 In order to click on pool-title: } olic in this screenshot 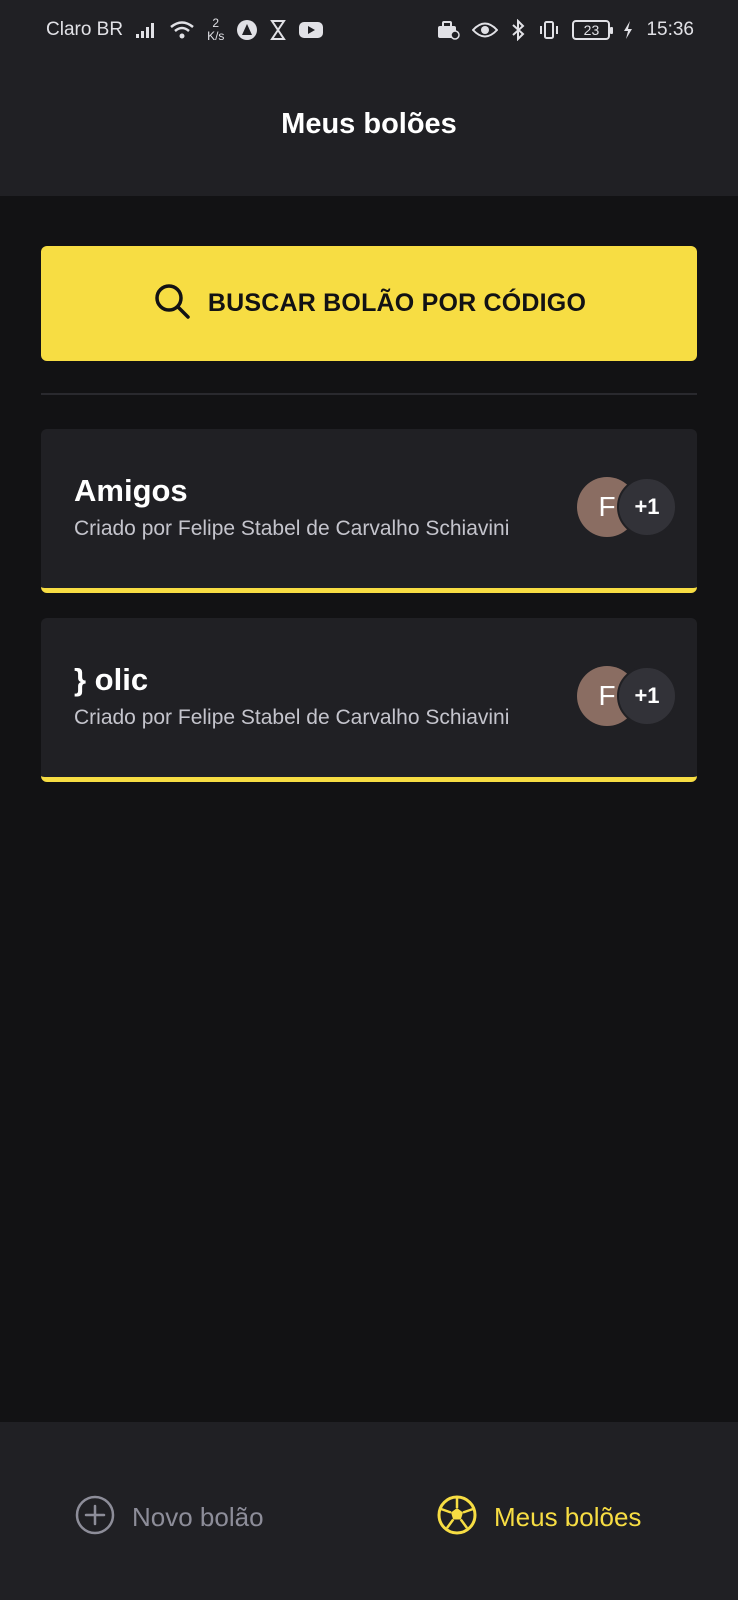, I will do `click(111, 679)`.